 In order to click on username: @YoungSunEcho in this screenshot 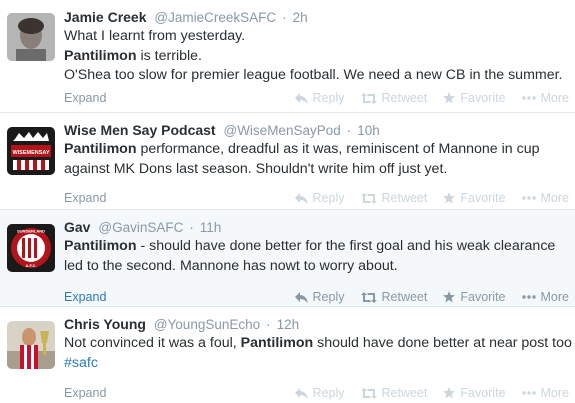, I will do `click(207, 324)`.